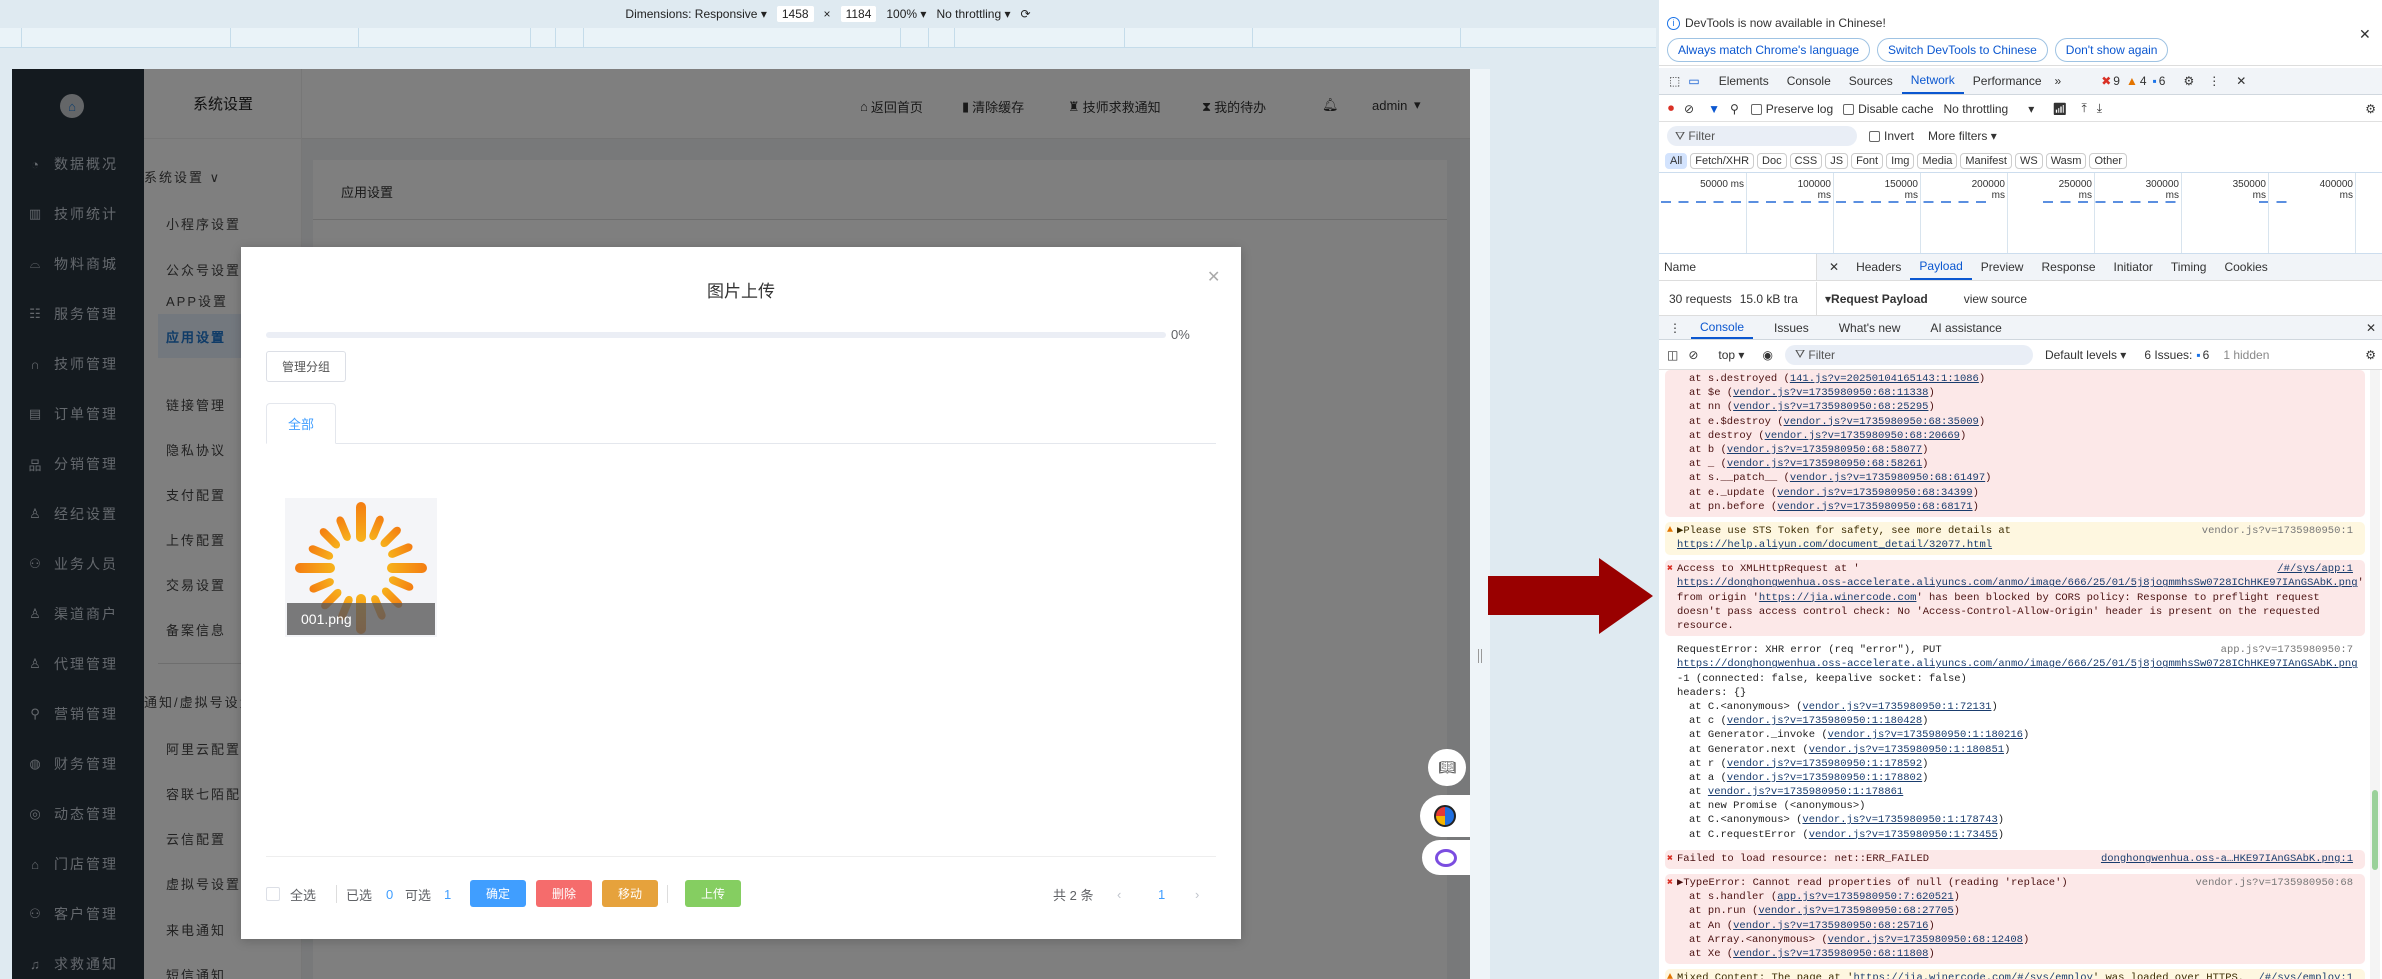  I want to click on type-filter-button: Media, so click(1937, 160).